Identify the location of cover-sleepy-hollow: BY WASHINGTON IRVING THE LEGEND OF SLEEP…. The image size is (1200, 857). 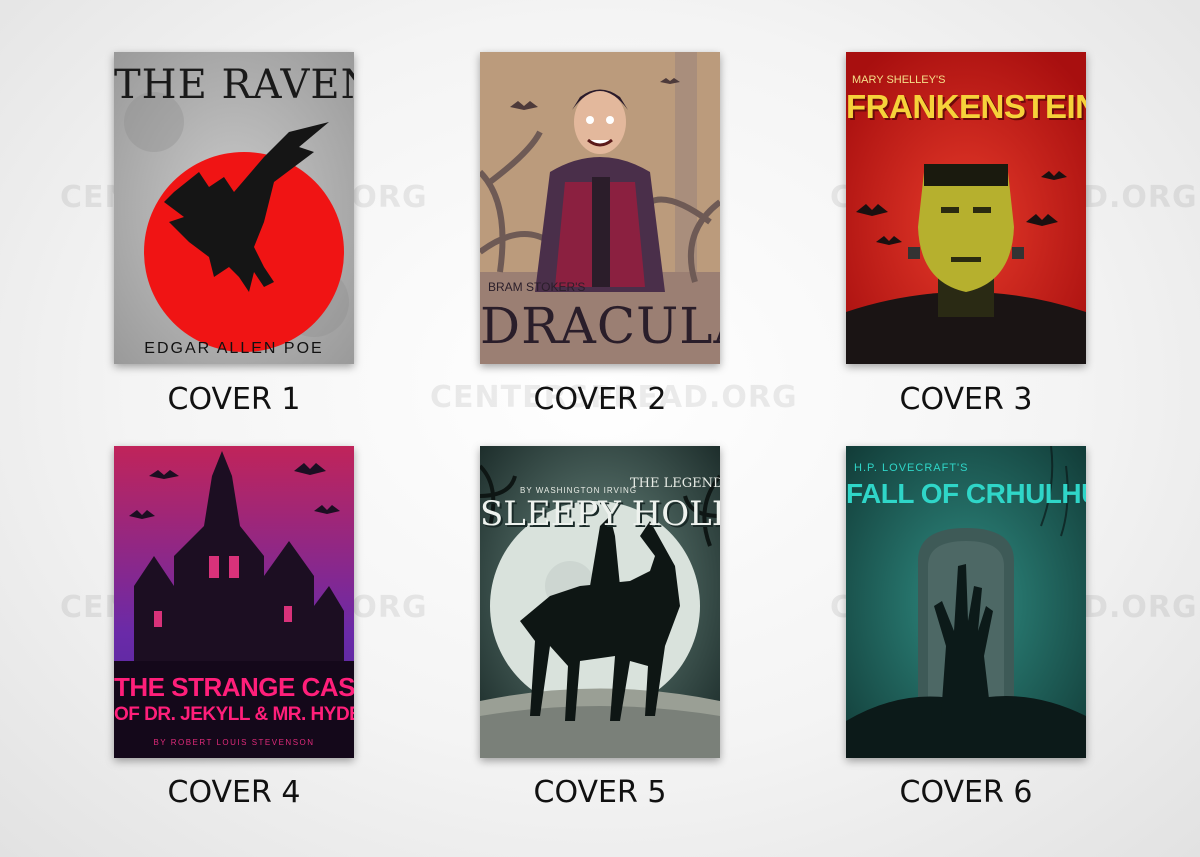
(600, 602).